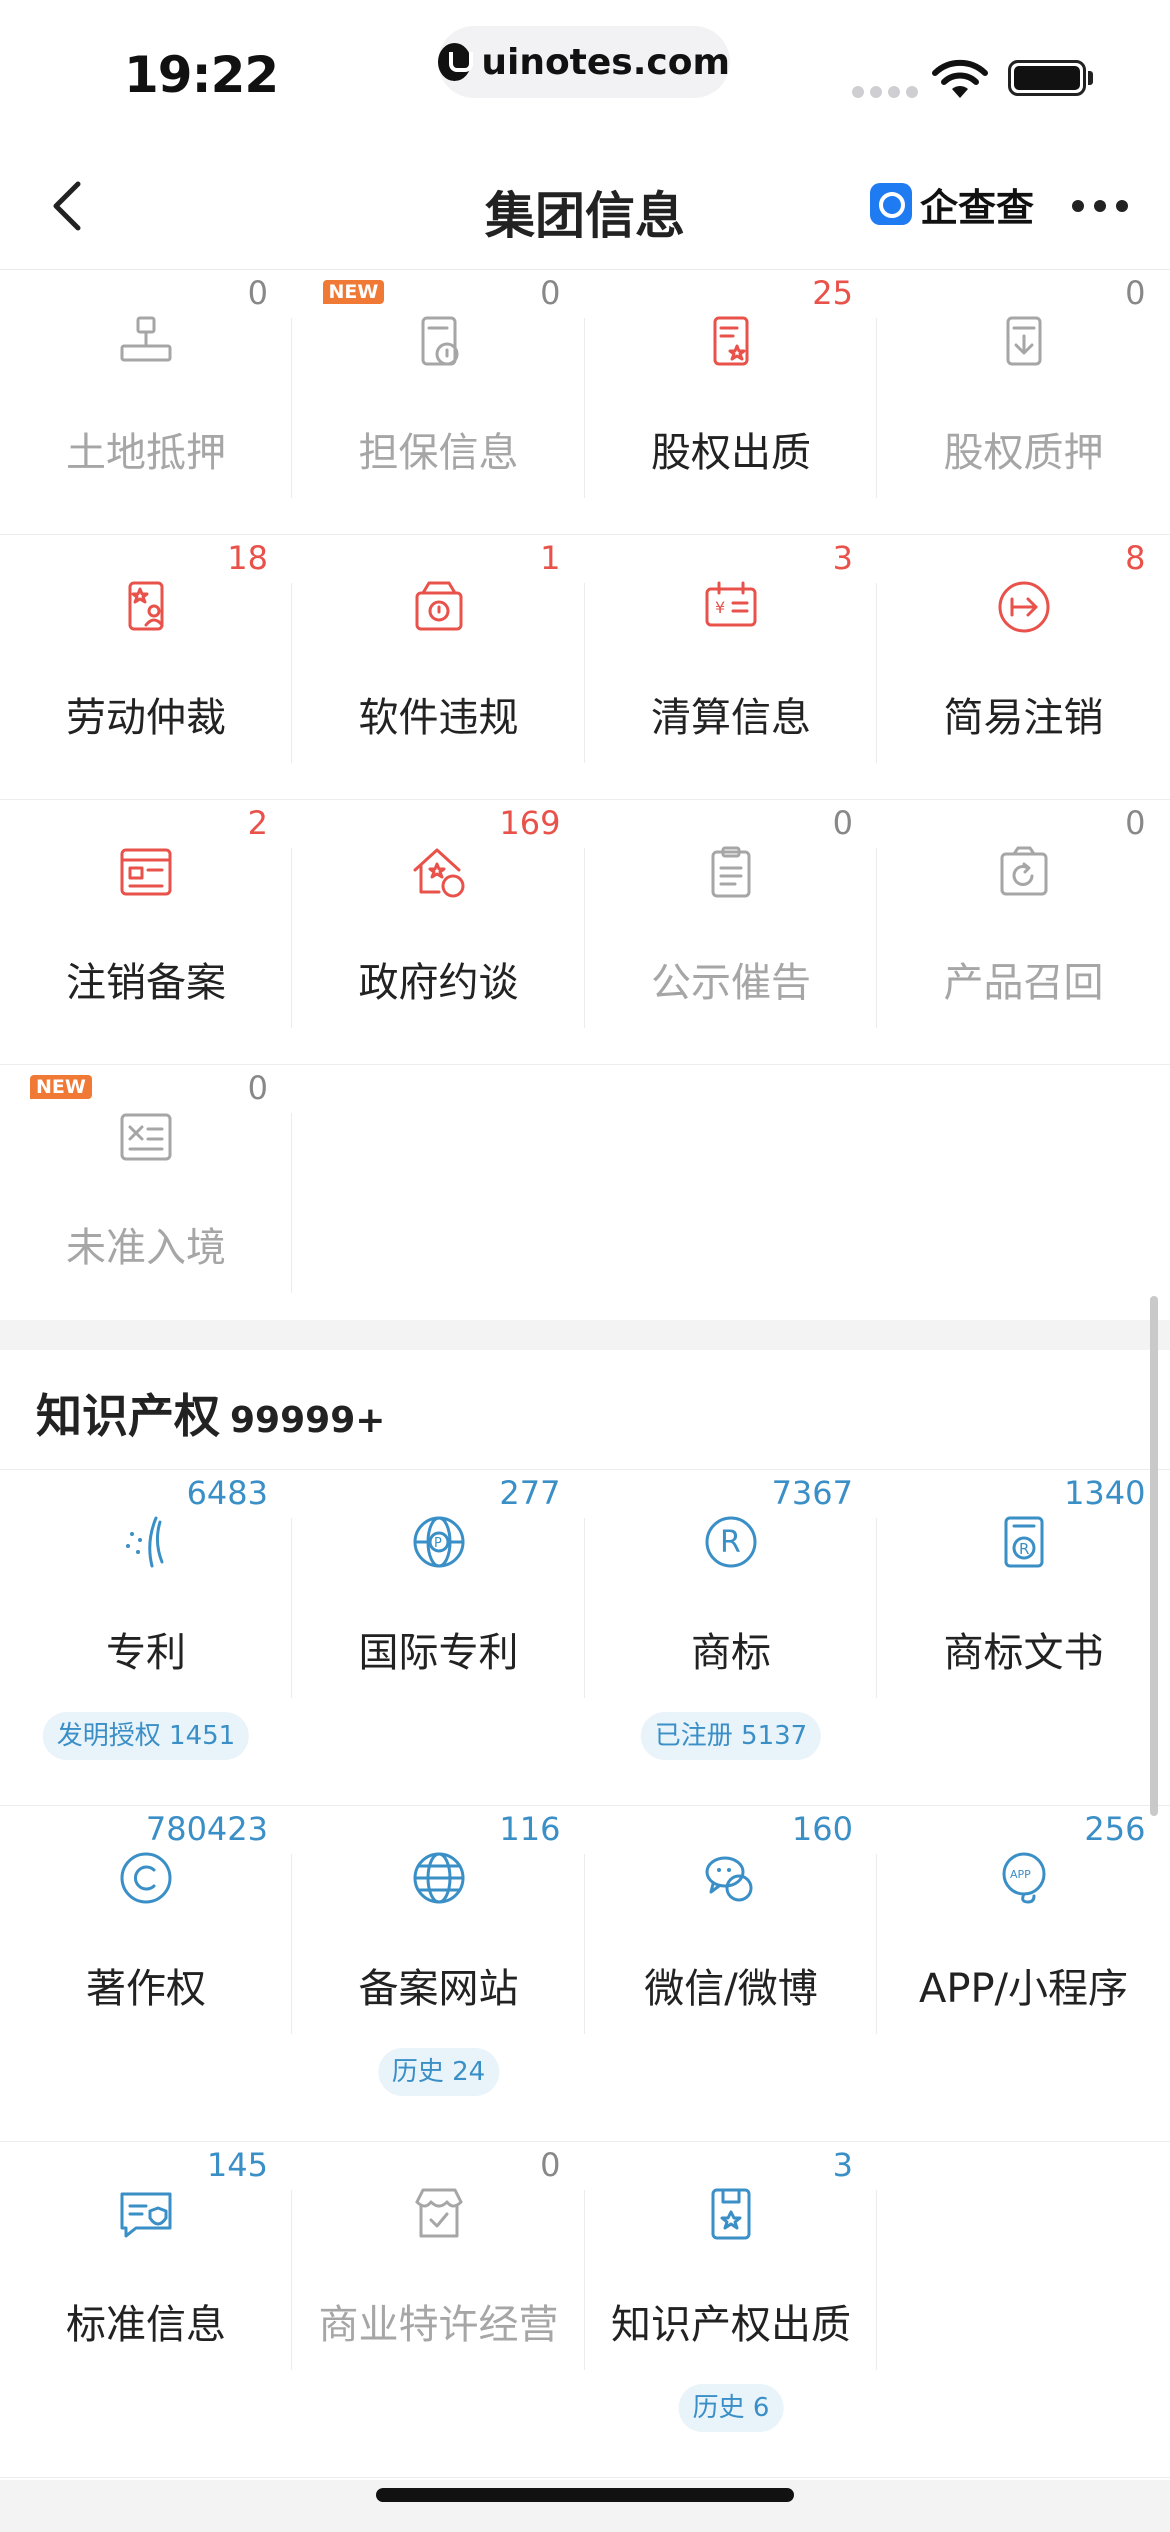  I want to click on ip-grid-row: 145 标准信息 0 商业特许经营 3 知识产权出质 历史 6, so click(585, 2310).